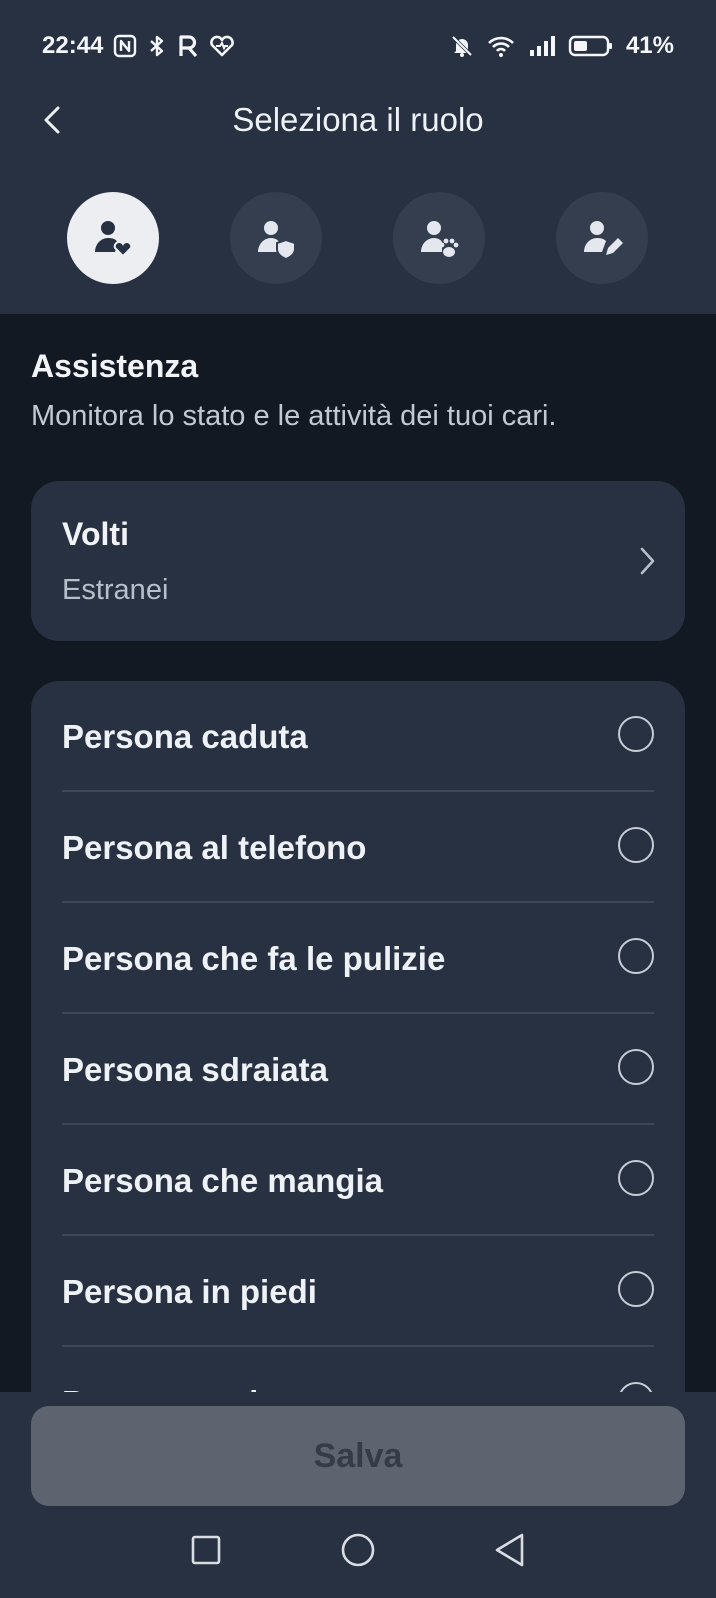 The image size is (716, 1598). I want to click on square-icon, so click(206, 1550).